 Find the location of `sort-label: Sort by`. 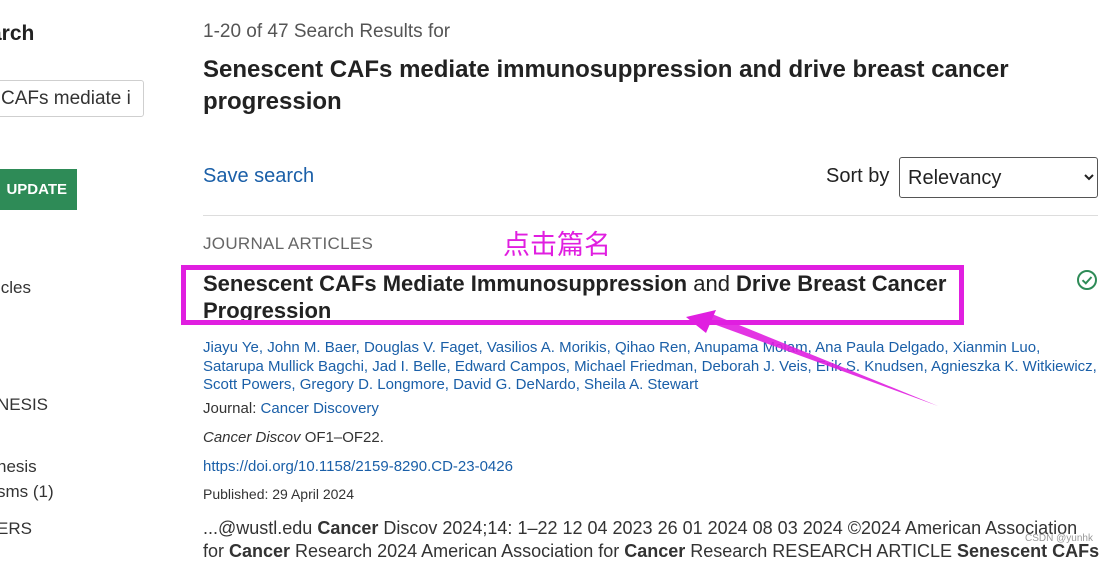

sort-label: Sort by is located at coordinates (858, 176).